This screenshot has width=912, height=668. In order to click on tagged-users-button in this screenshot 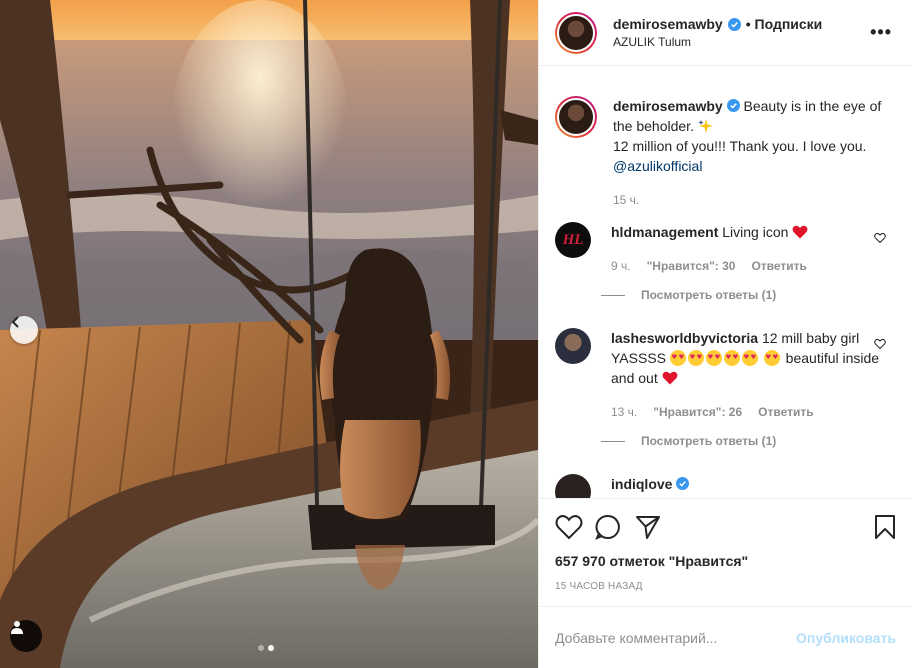, I will do `click(26, 636)`.